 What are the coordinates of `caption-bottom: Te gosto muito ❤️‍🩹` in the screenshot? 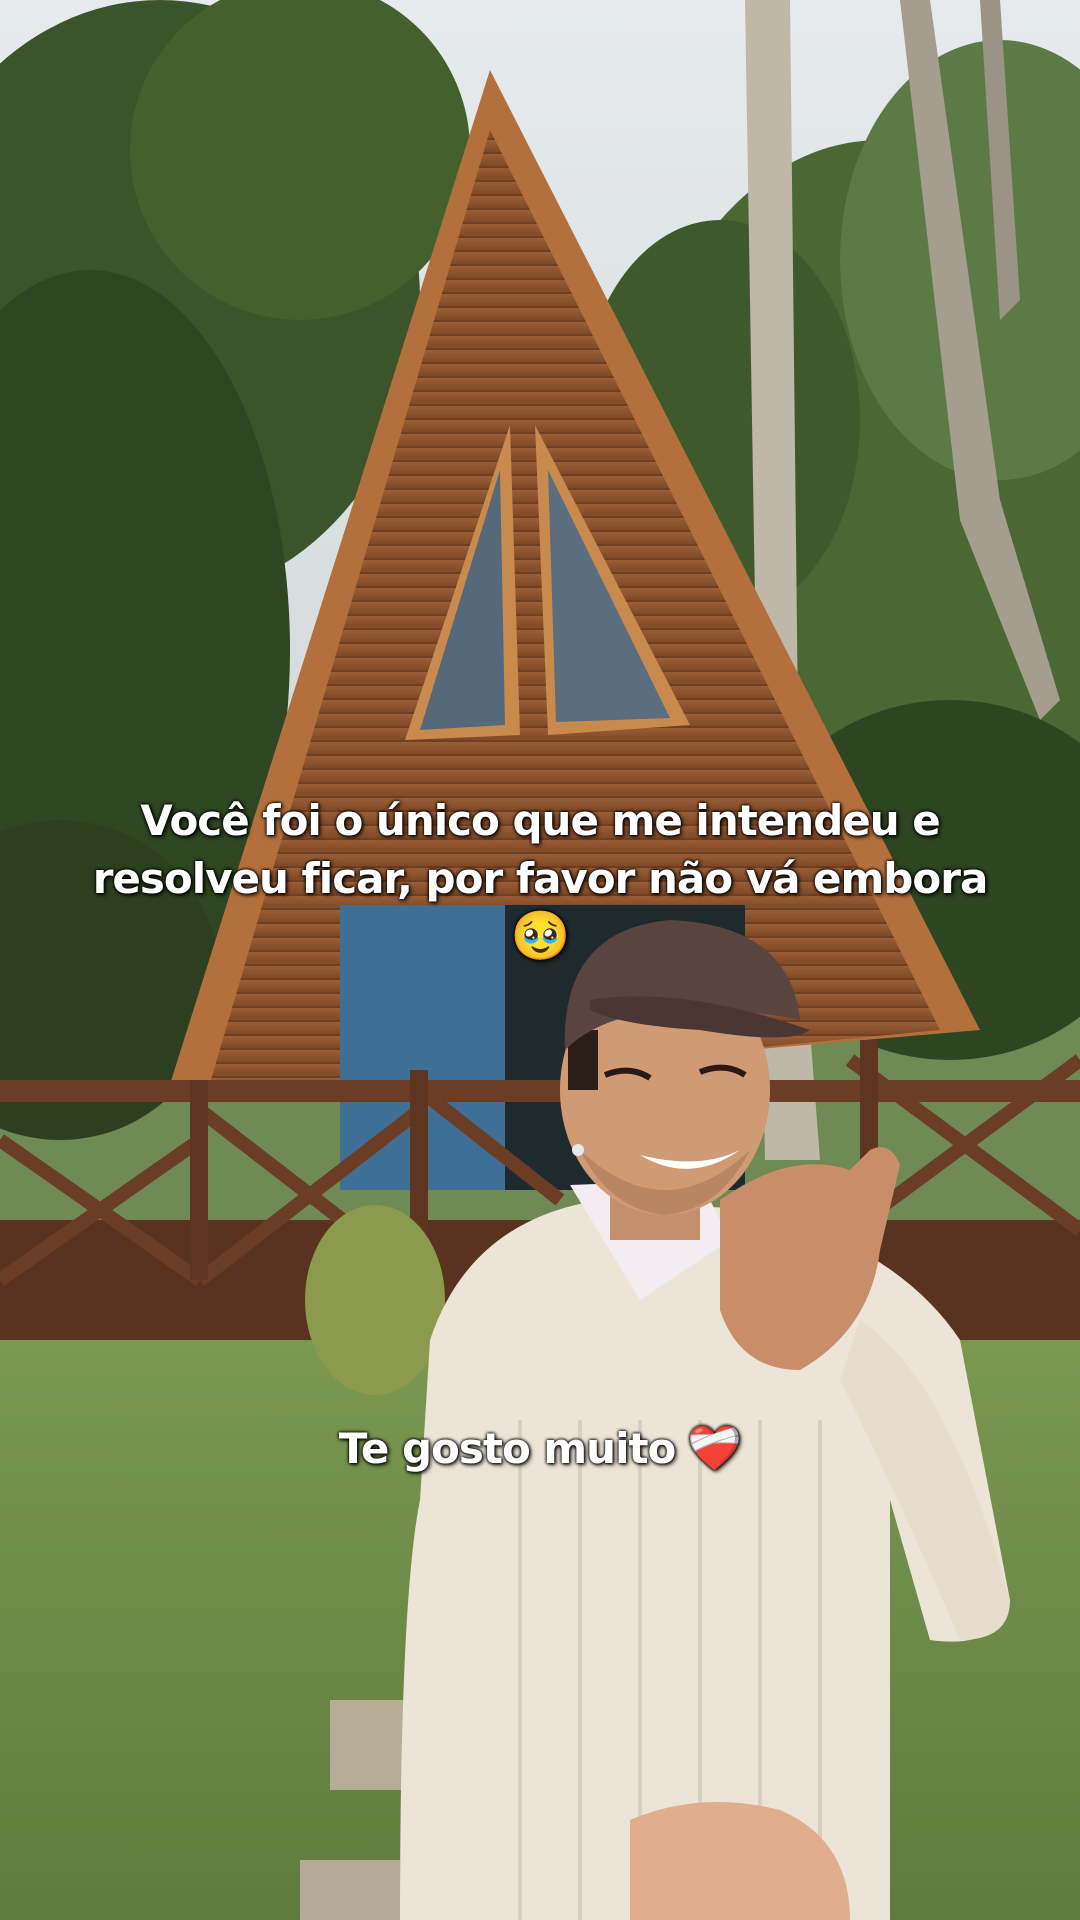 It's located at (540, 1449).